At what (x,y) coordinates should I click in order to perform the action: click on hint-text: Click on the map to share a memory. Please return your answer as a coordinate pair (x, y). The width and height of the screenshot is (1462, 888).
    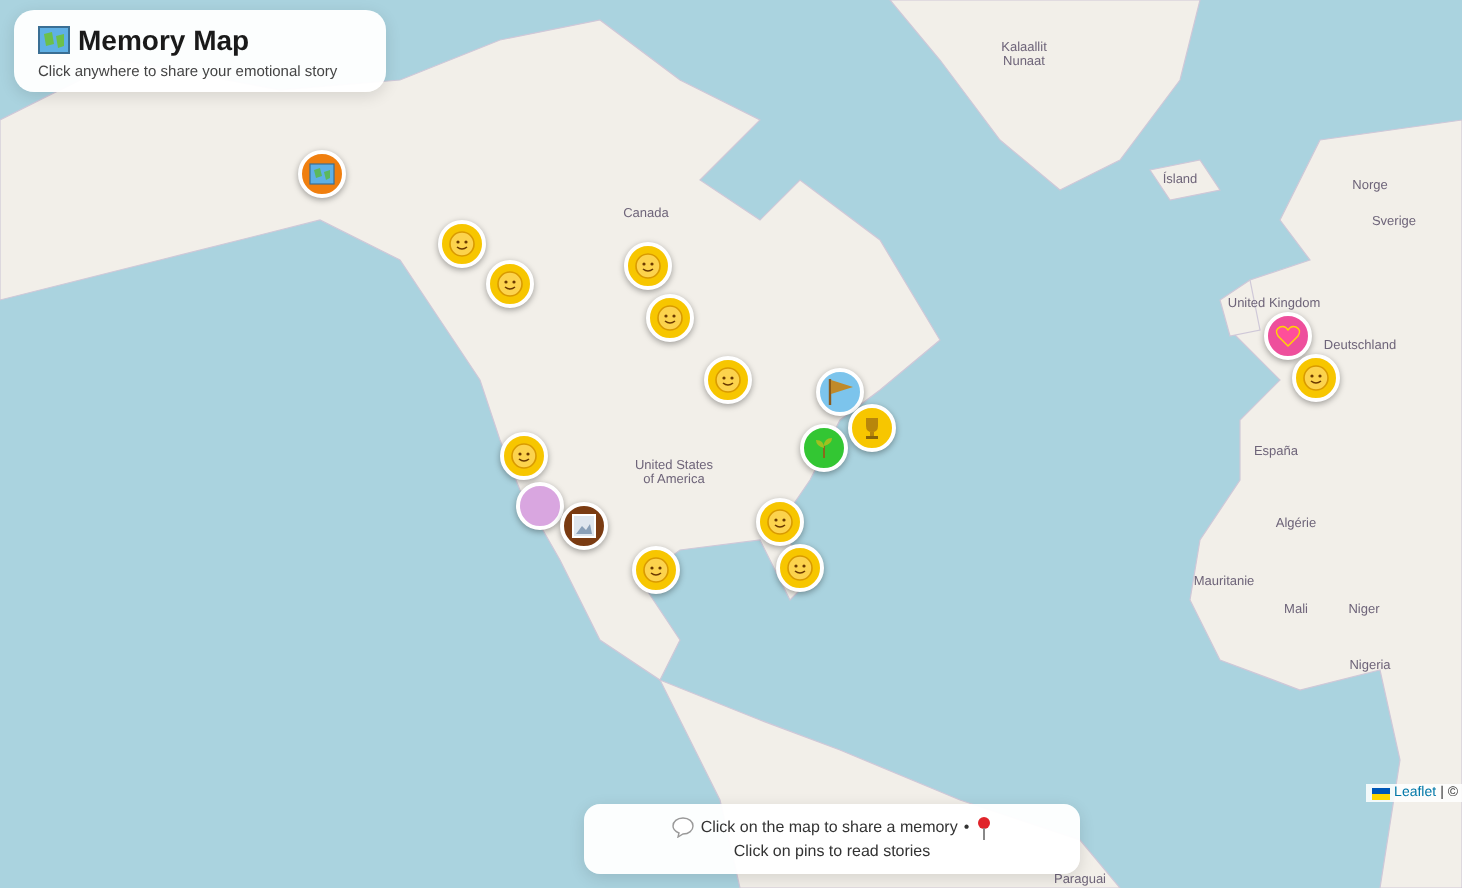
    Looking at the image, I should click on (829, 827).